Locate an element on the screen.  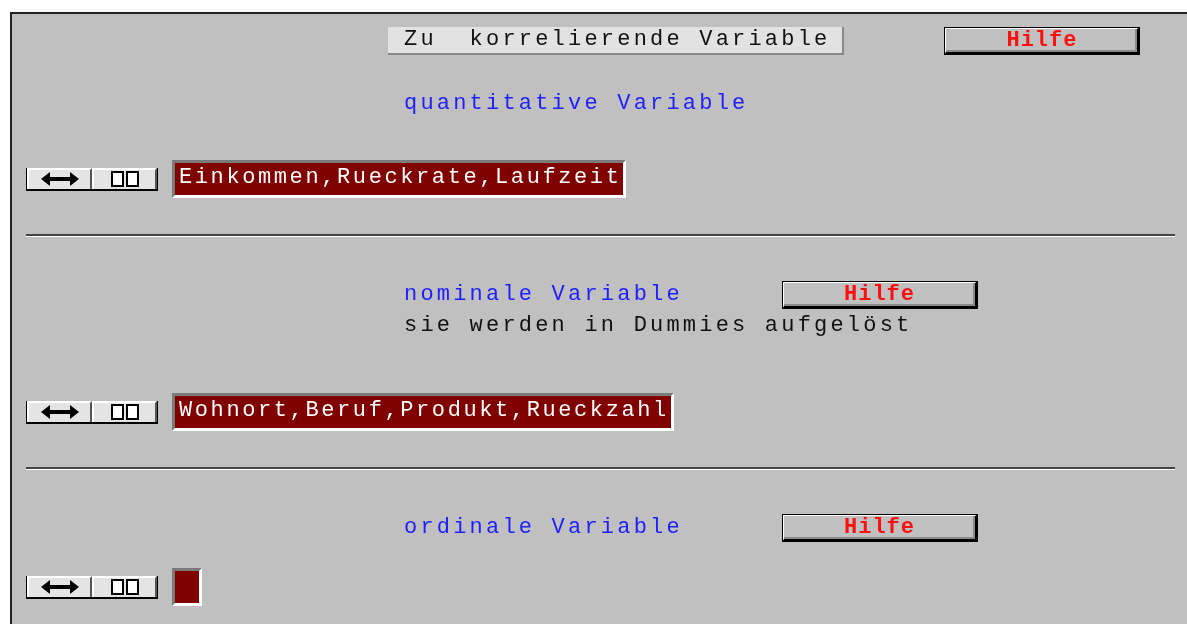
variable-type-label: nominale Variable is located at coordinates (544, 295).